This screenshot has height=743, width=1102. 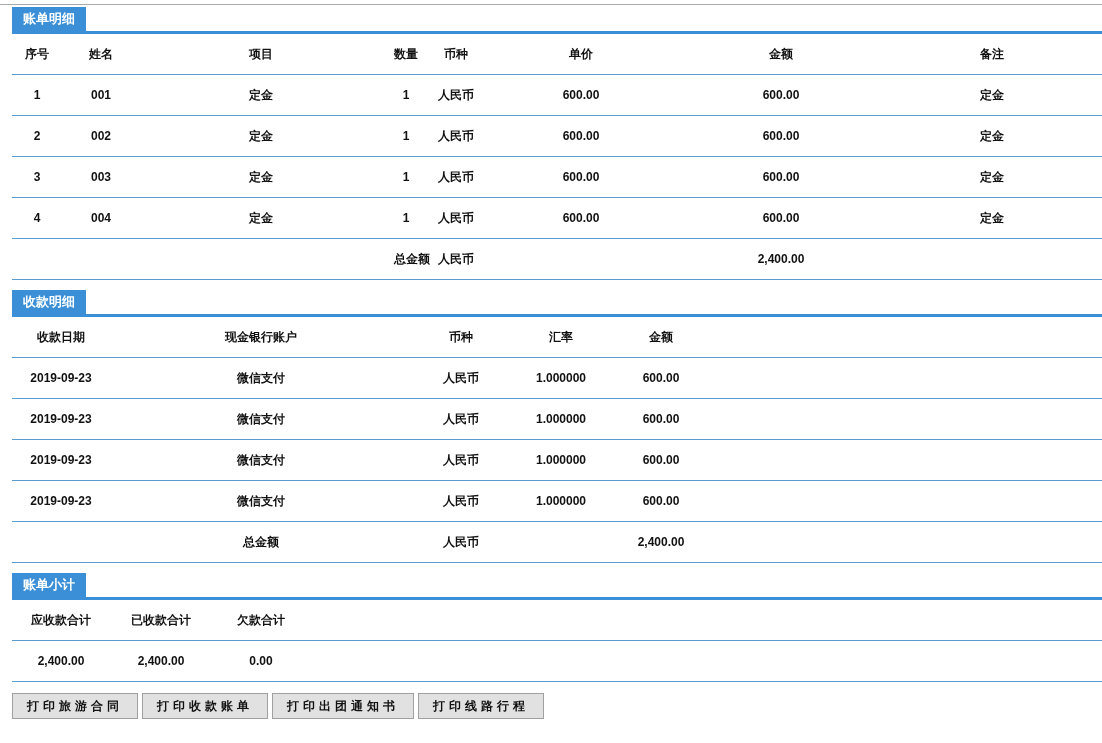 I want to click on table-cell-text: 3, so click(x=37, y=177).